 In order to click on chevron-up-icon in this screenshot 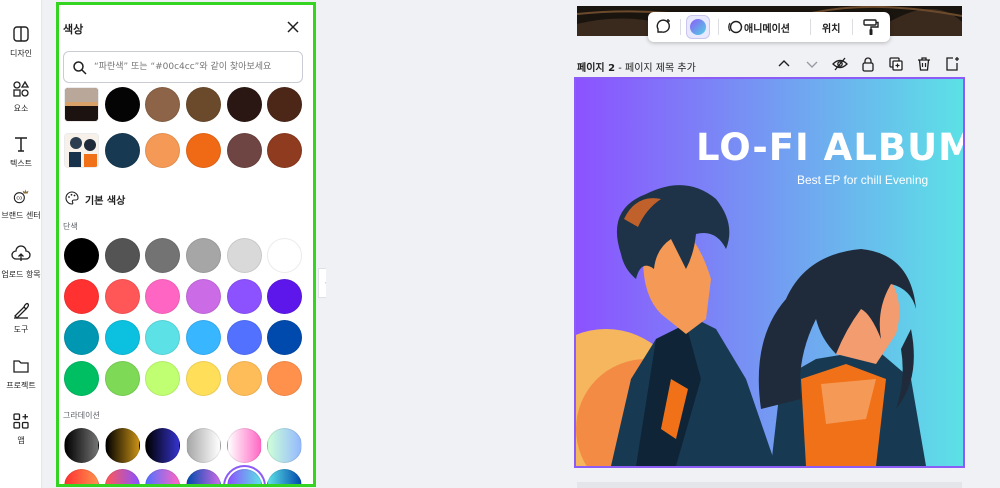, I will do `click(784, 64)`.